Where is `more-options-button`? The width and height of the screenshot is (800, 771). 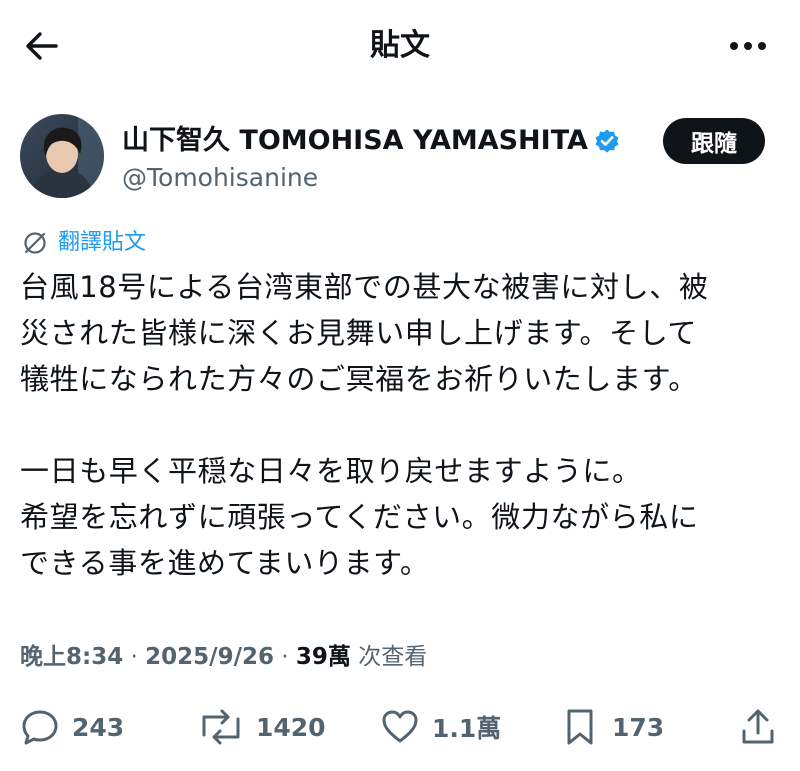 more-options-button is located at coordinates (748, 46).